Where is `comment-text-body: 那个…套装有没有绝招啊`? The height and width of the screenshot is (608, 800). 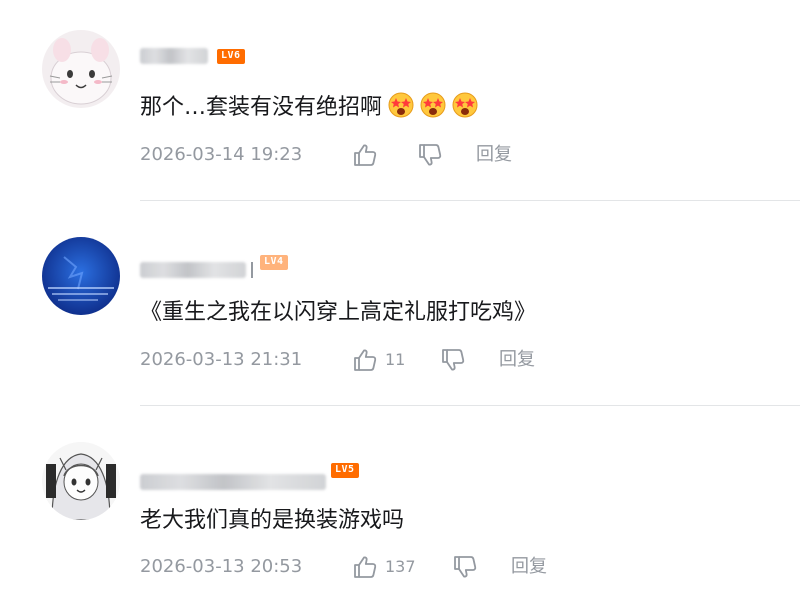
comment-text-body: 那个…套装有没有绝招啊 is located at coordinates (261, 107).